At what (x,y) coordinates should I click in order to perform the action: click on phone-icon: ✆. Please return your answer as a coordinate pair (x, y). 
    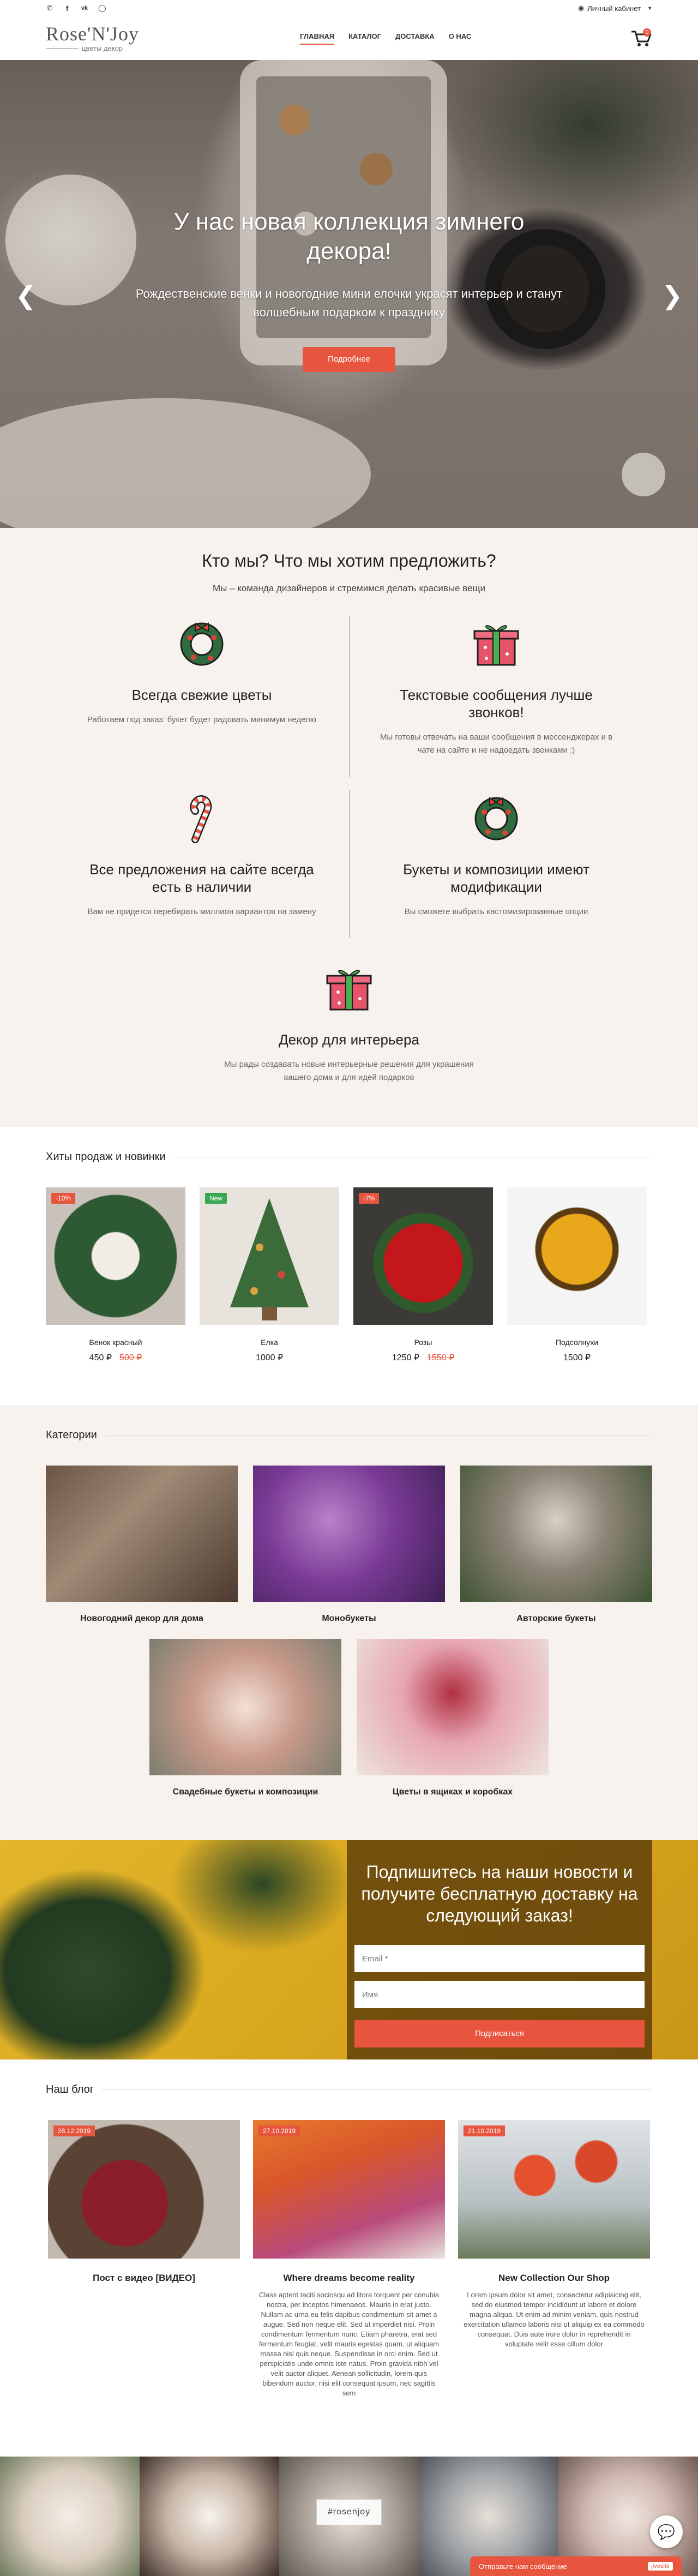
    Looking at the image, I should click on (49, 9).